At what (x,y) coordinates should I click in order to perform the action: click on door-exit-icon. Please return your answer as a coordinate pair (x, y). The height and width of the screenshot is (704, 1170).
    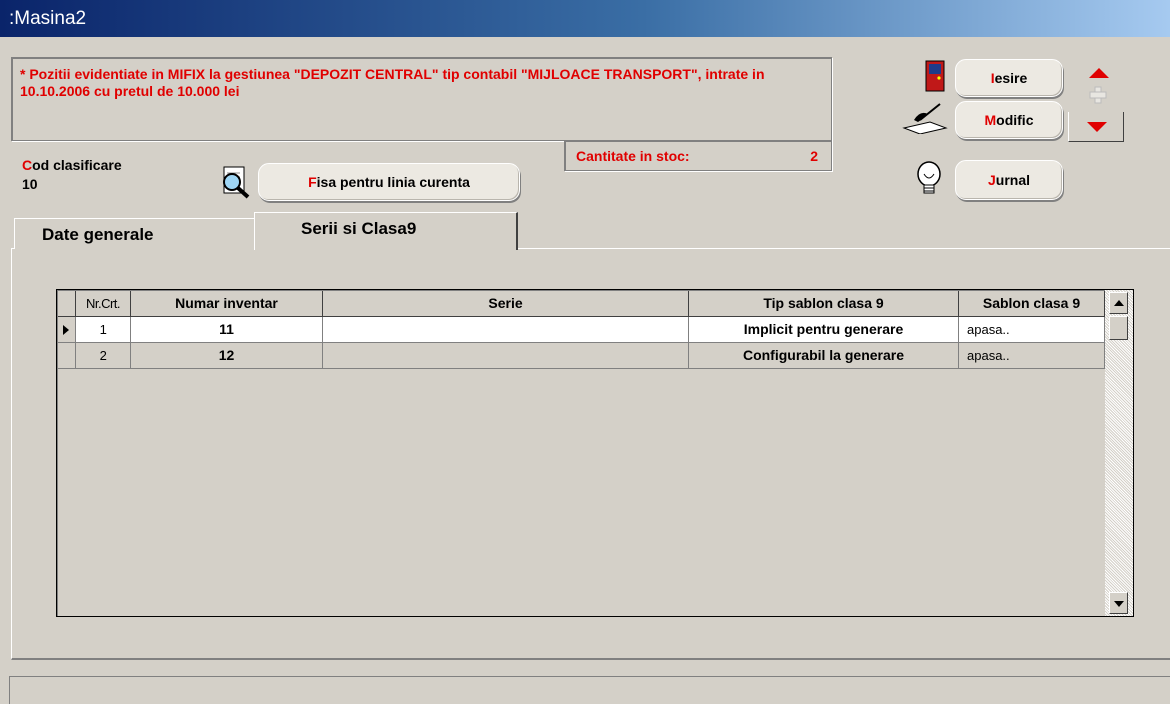
    Looking at the image, I should click on (936, 76).